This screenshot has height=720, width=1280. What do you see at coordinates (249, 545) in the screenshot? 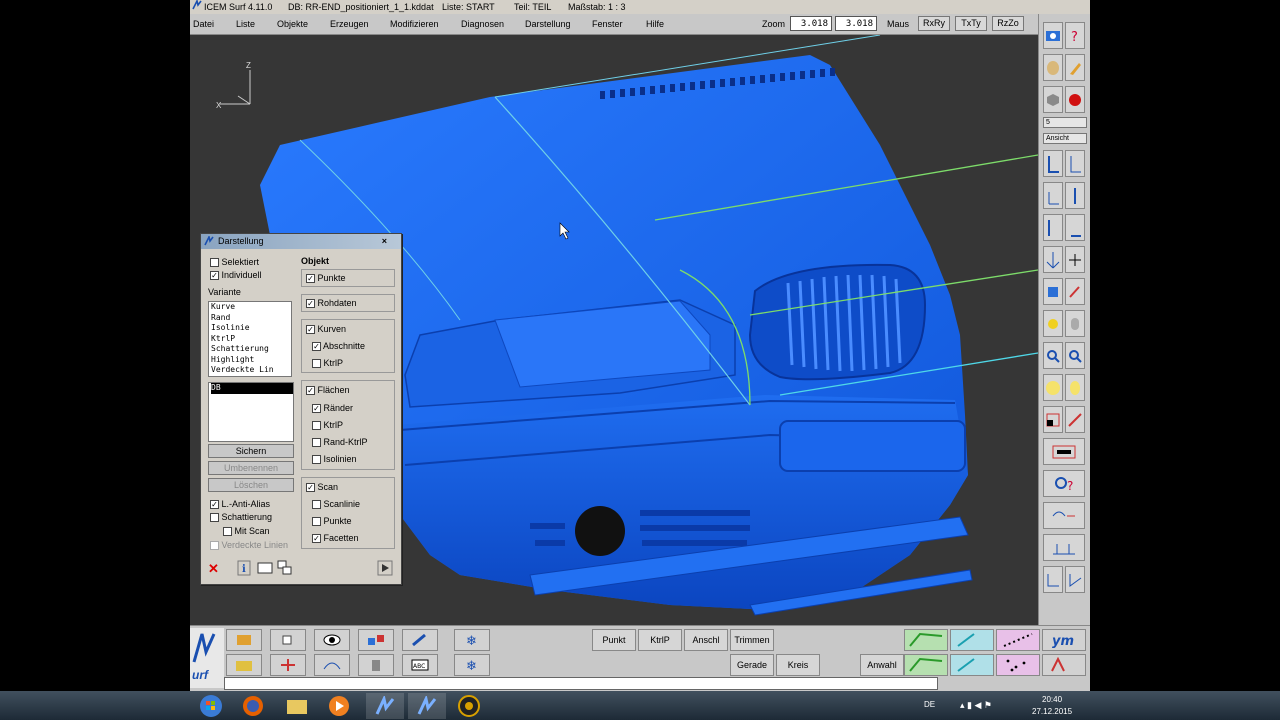
I see `verdeckte-linien-row: Verdeckte Linien` at bounding box center [249, 545].